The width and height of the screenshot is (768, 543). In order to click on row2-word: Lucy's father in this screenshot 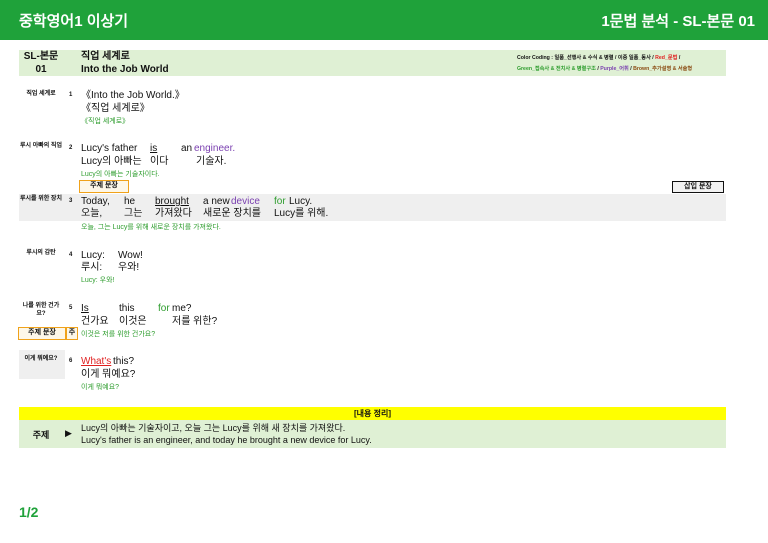, I will do `click(109, 148)`.